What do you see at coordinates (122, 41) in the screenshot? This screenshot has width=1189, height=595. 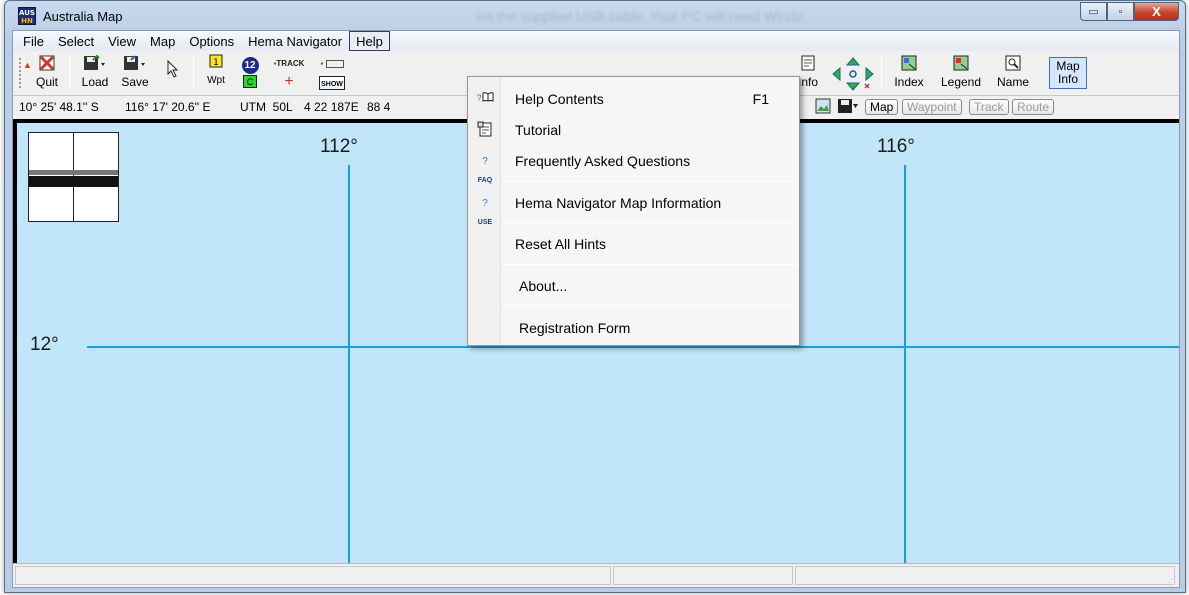 I see `menu-view: View` at bounding box center [122, 41].